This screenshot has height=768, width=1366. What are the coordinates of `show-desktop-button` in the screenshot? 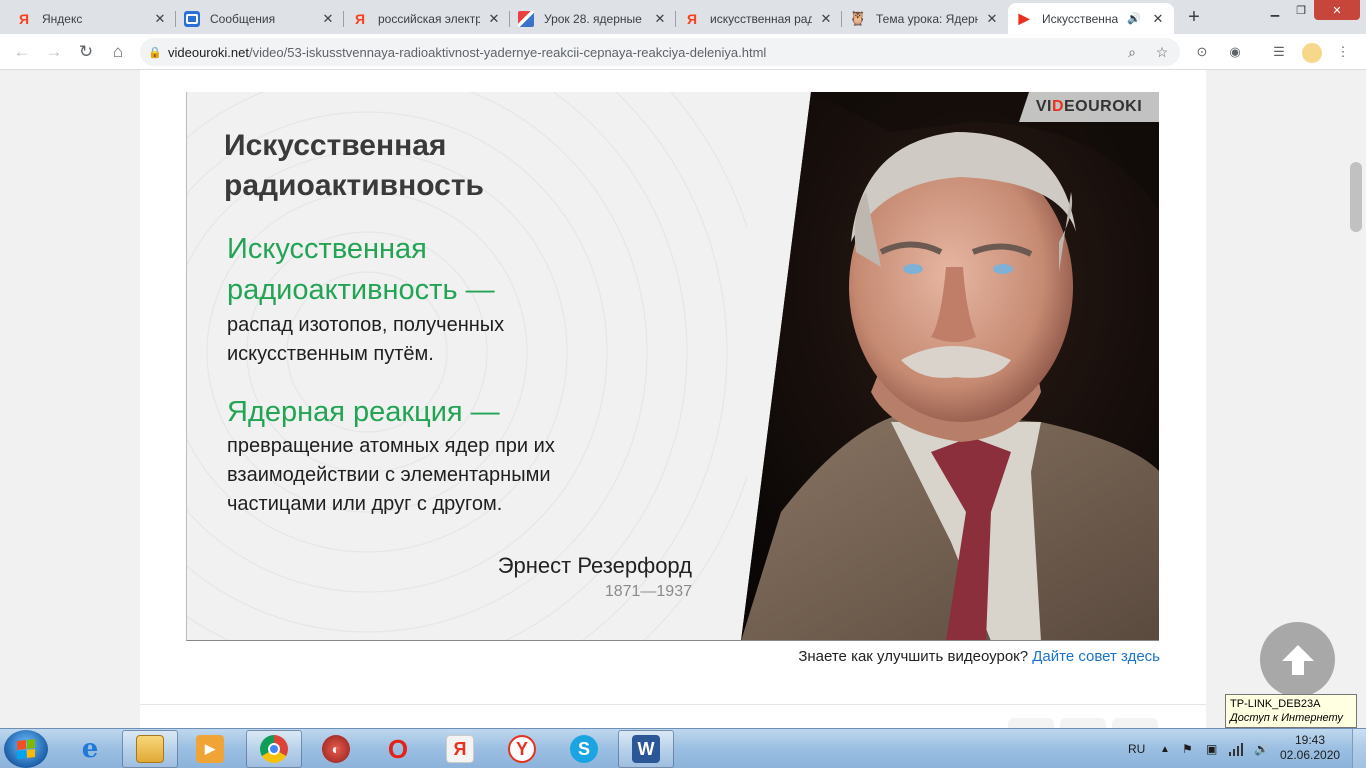 It's located at (1359, 748).